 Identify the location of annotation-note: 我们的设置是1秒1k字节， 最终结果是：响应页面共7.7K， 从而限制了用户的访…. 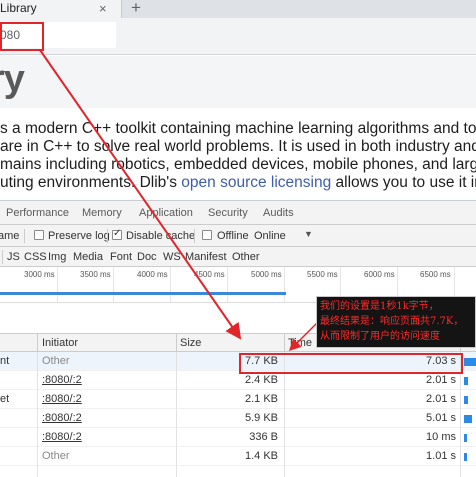
(396, 322).